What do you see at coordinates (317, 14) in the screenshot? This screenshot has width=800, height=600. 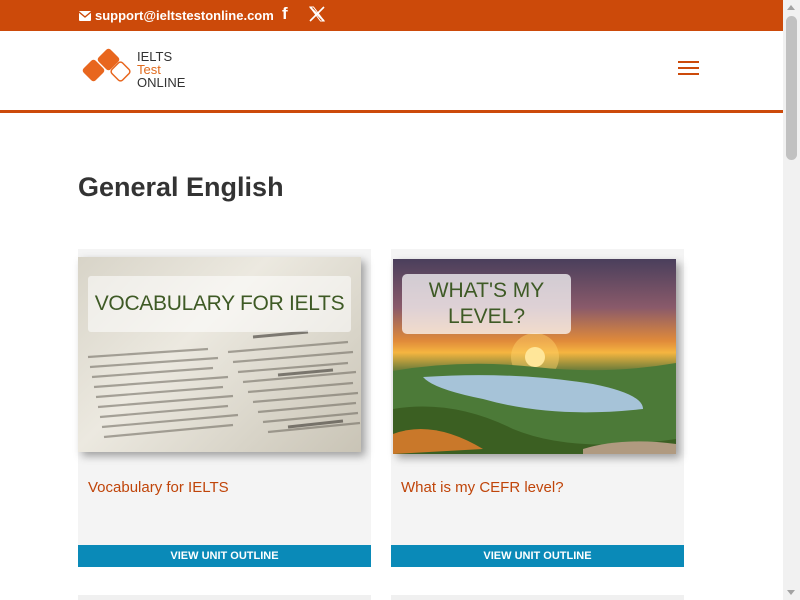 I see `x-icon` at bounding box center [317, 14].